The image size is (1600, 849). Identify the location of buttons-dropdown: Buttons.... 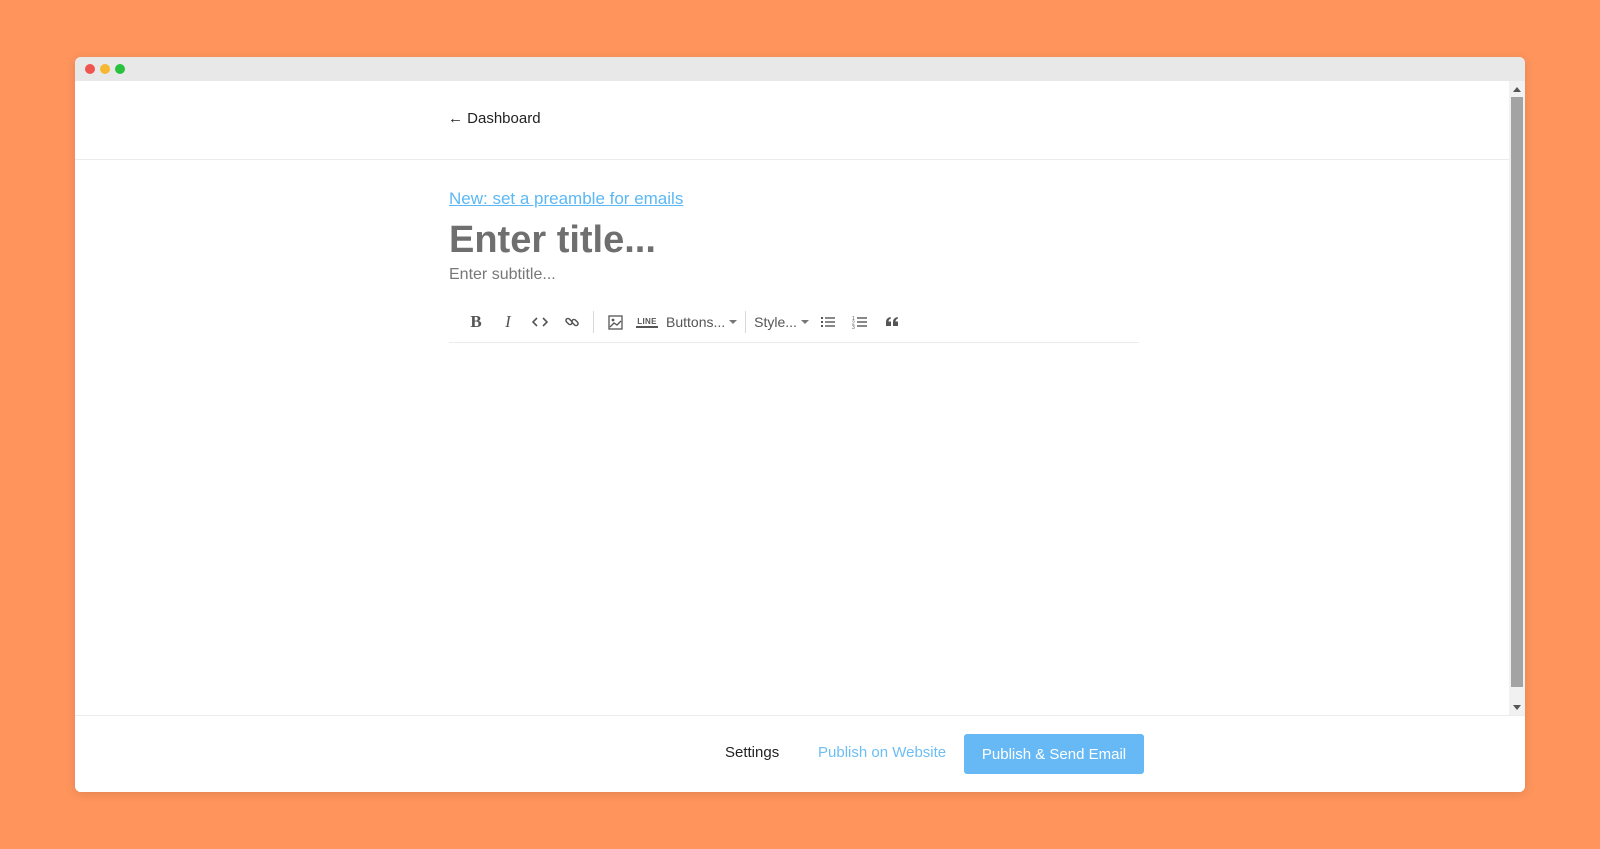
(702, 322).